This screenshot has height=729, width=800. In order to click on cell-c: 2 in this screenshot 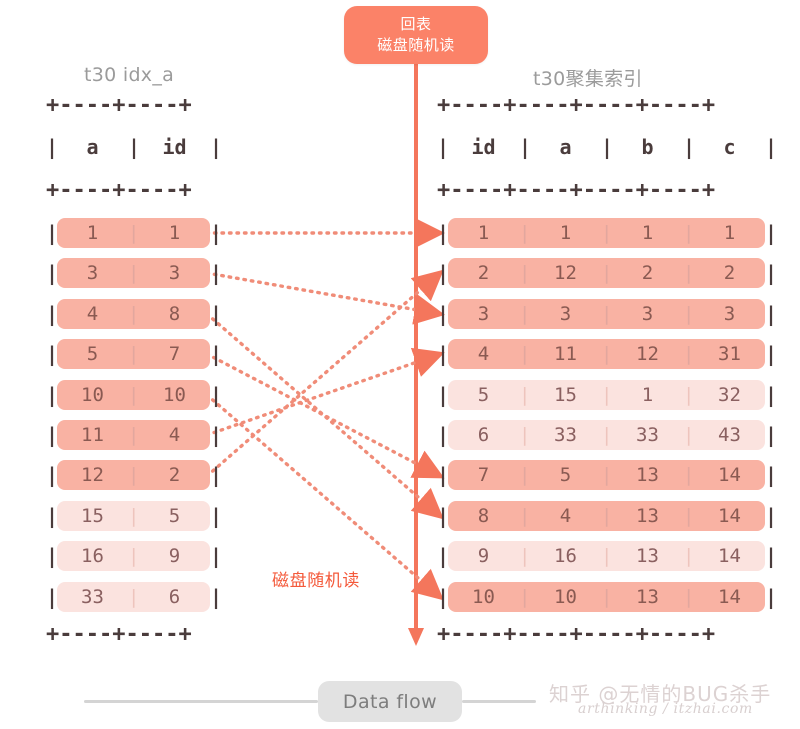, I will do `click(729, 273)`.